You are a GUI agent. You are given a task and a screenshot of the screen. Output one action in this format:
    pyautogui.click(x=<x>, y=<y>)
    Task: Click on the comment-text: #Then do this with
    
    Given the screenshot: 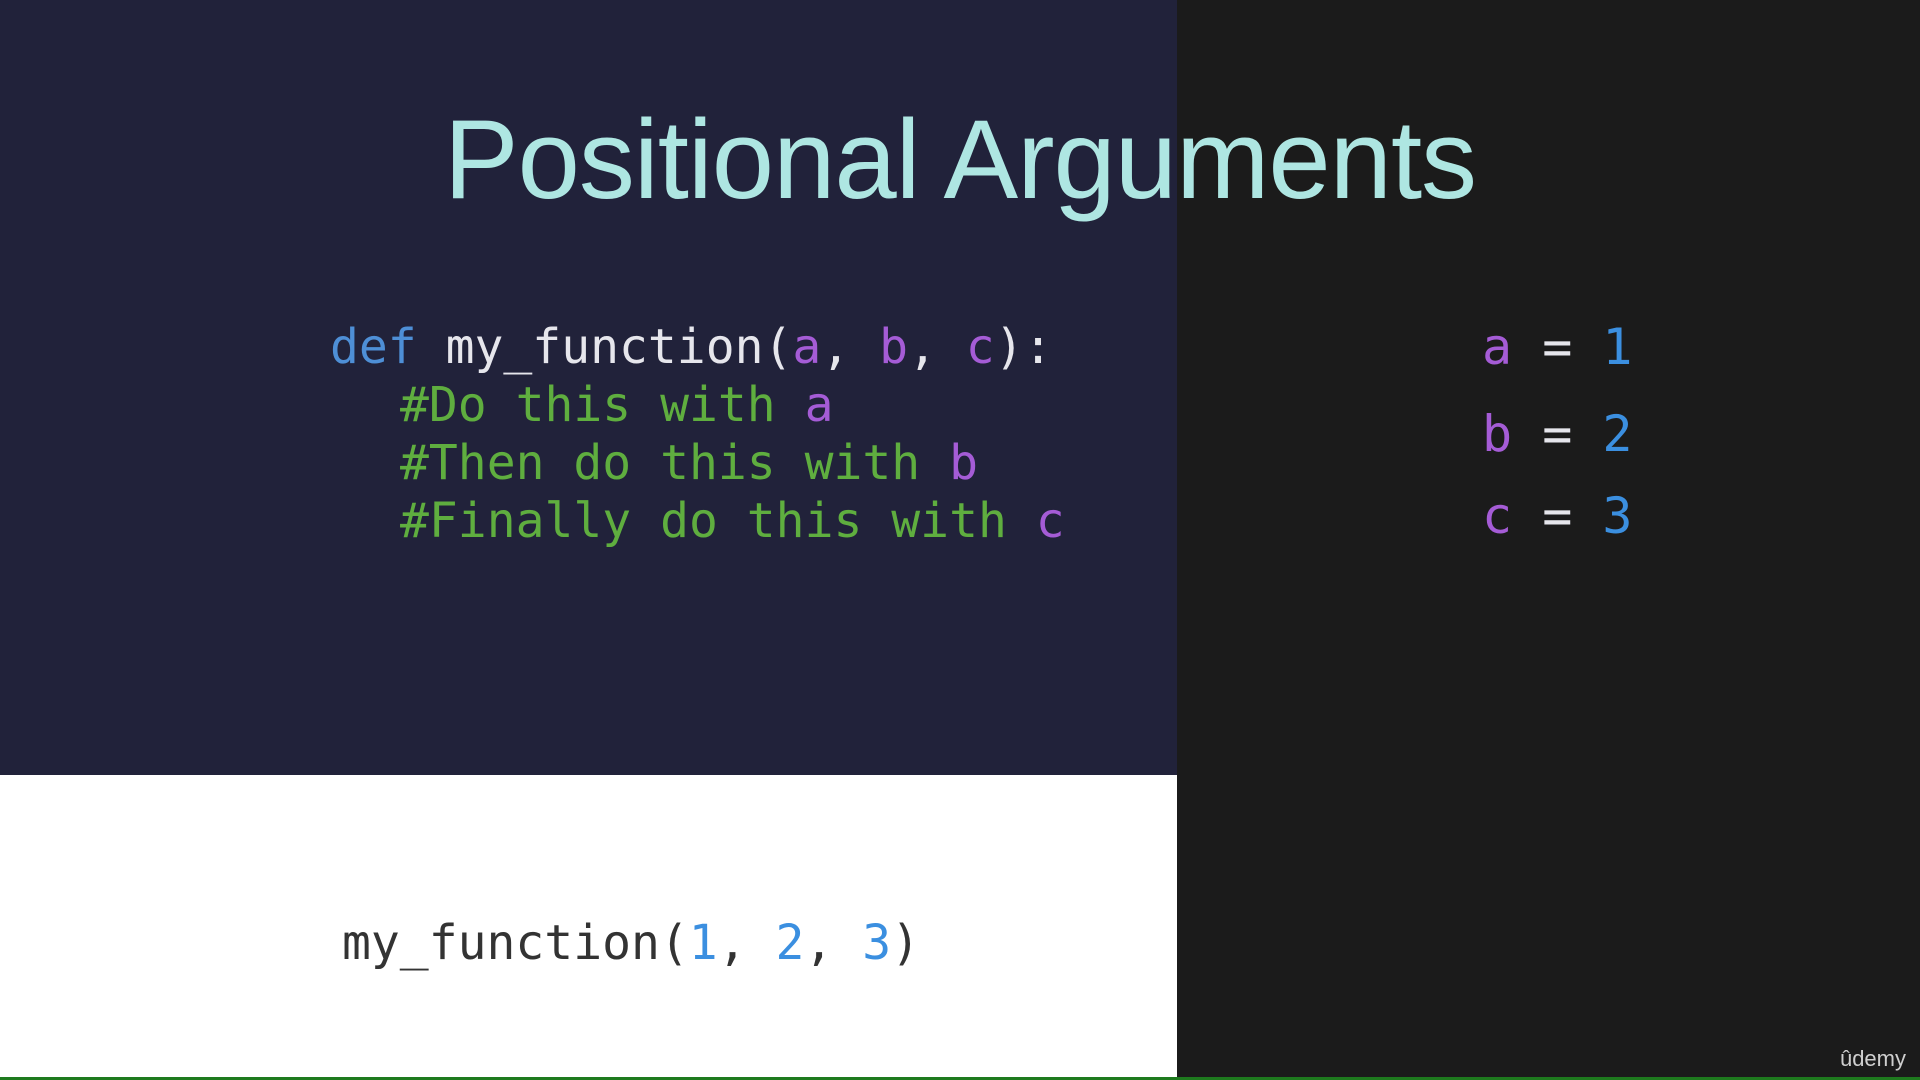 What is the action you would take?
    pyautogui.click(x=675, y=463)
    